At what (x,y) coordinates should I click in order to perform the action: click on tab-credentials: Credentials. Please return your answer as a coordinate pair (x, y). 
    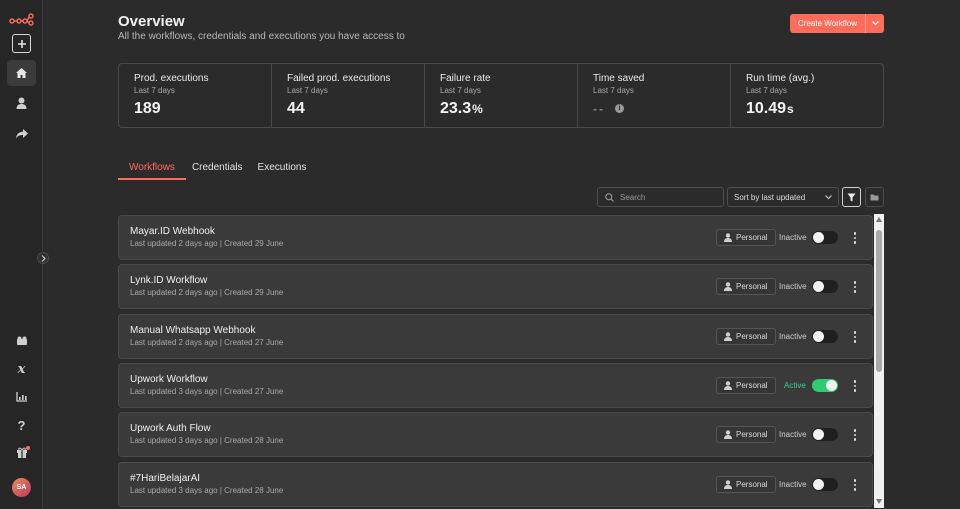
    Looking at the image, I should click on (220, 169).